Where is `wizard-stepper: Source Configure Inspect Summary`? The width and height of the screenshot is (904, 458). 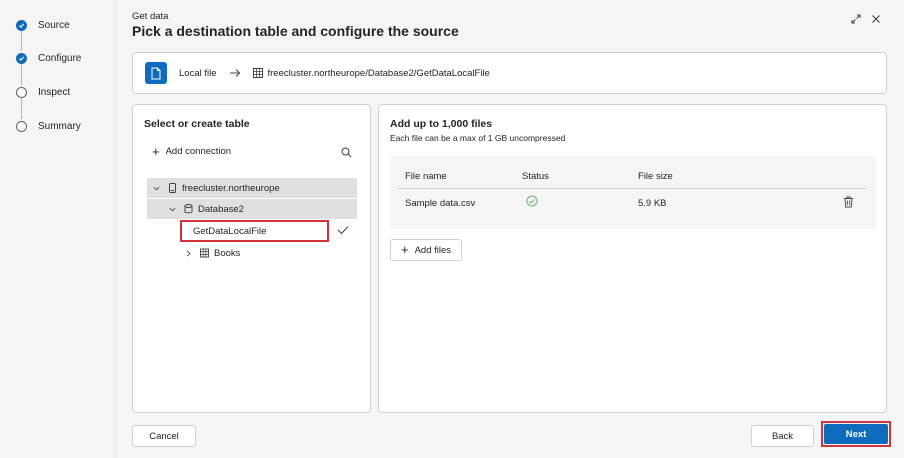
wizard-stepper: Source Configure Inspect Summary is located at coordinates (58, 229).